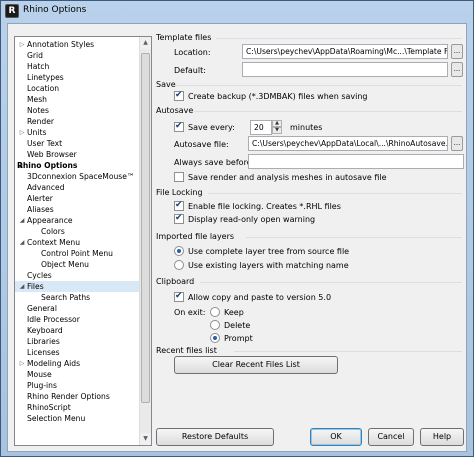 The image size is (474, 457). What do you see at coordinates (37, 132) in the screenshot?
I see `tree-item-label: Units` at bounding box center [37, 132].